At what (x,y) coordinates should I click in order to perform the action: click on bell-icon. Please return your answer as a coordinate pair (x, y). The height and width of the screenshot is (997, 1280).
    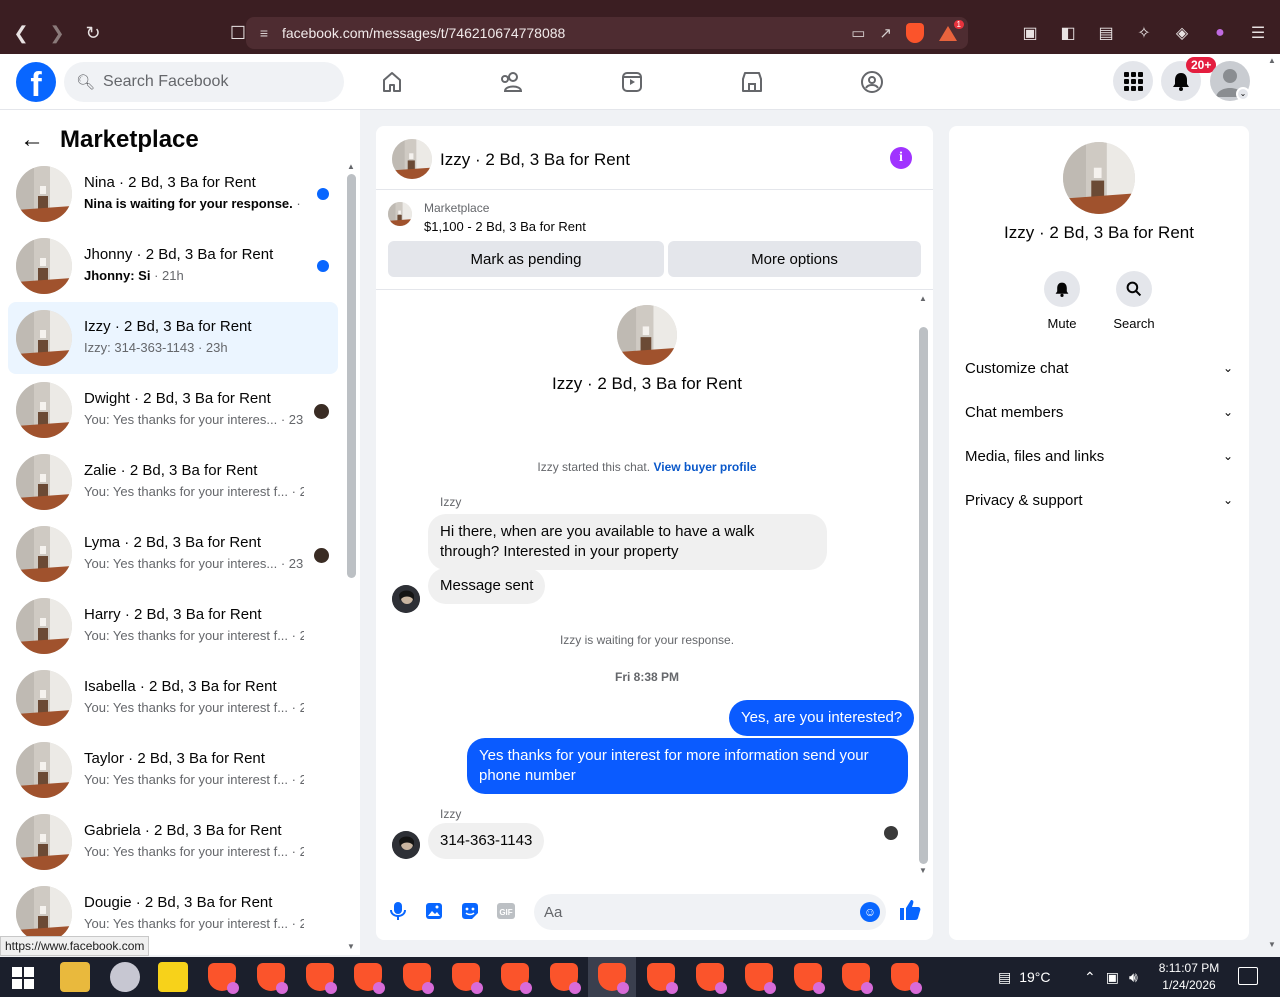
    Looking at the image, I should click on (1062, 289).